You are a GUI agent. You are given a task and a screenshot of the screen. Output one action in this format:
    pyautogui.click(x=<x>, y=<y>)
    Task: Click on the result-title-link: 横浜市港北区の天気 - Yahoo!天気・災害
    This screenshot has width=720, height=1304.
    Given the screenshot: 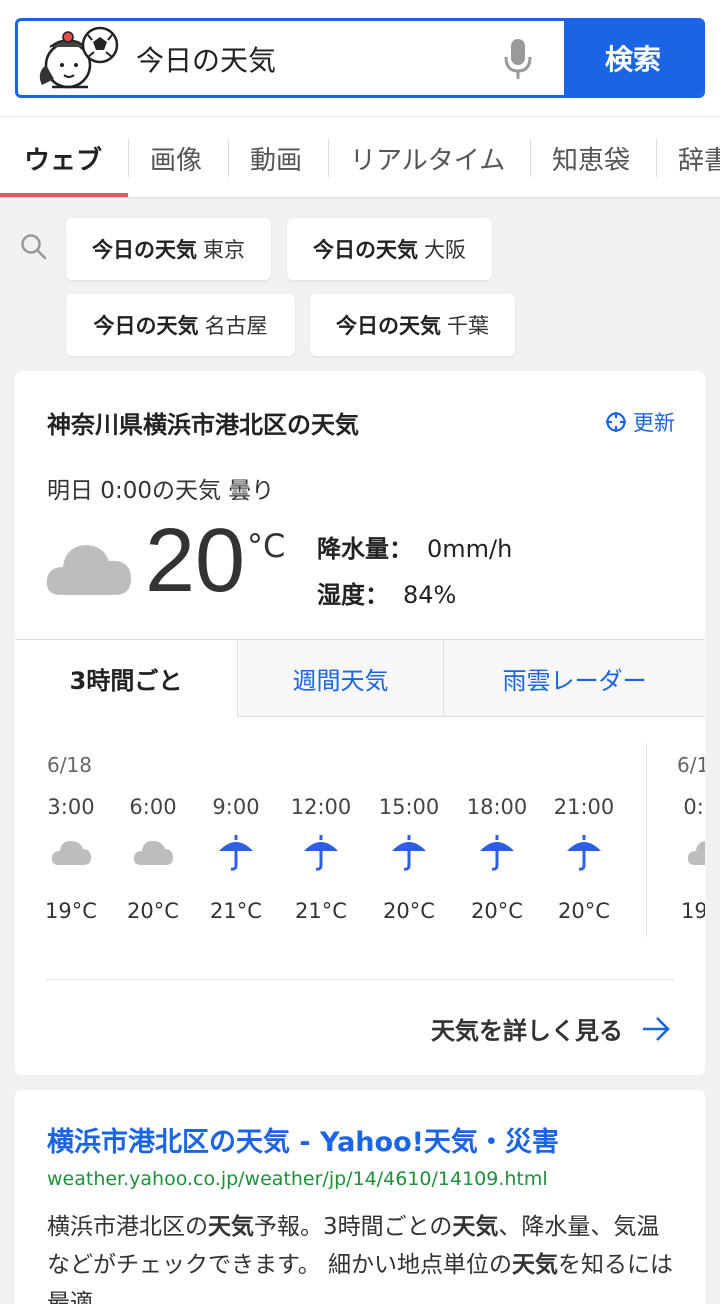 What is the action you would take?
    pyautogui.click(x=303, y=1139)
    